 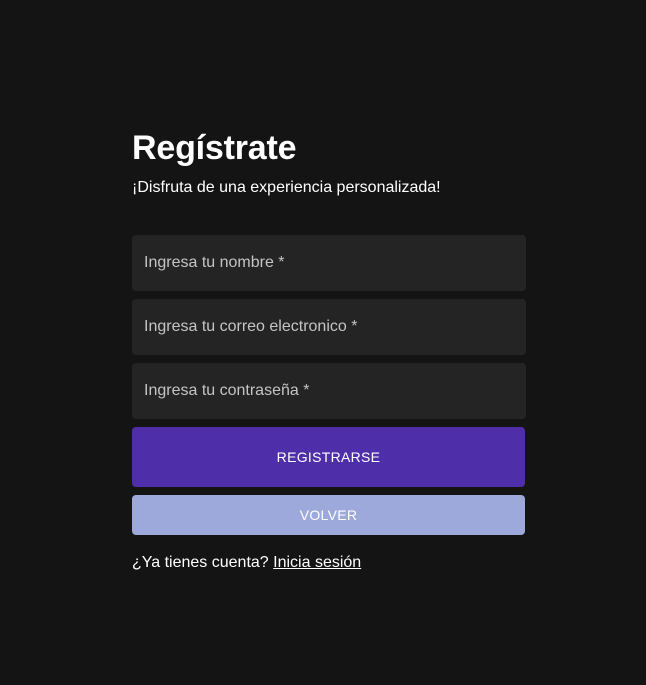 What do you see at coordinates (214, 148) in the screenshot?
I see `page-title: Regístrate` at bounding box center [214, 148].